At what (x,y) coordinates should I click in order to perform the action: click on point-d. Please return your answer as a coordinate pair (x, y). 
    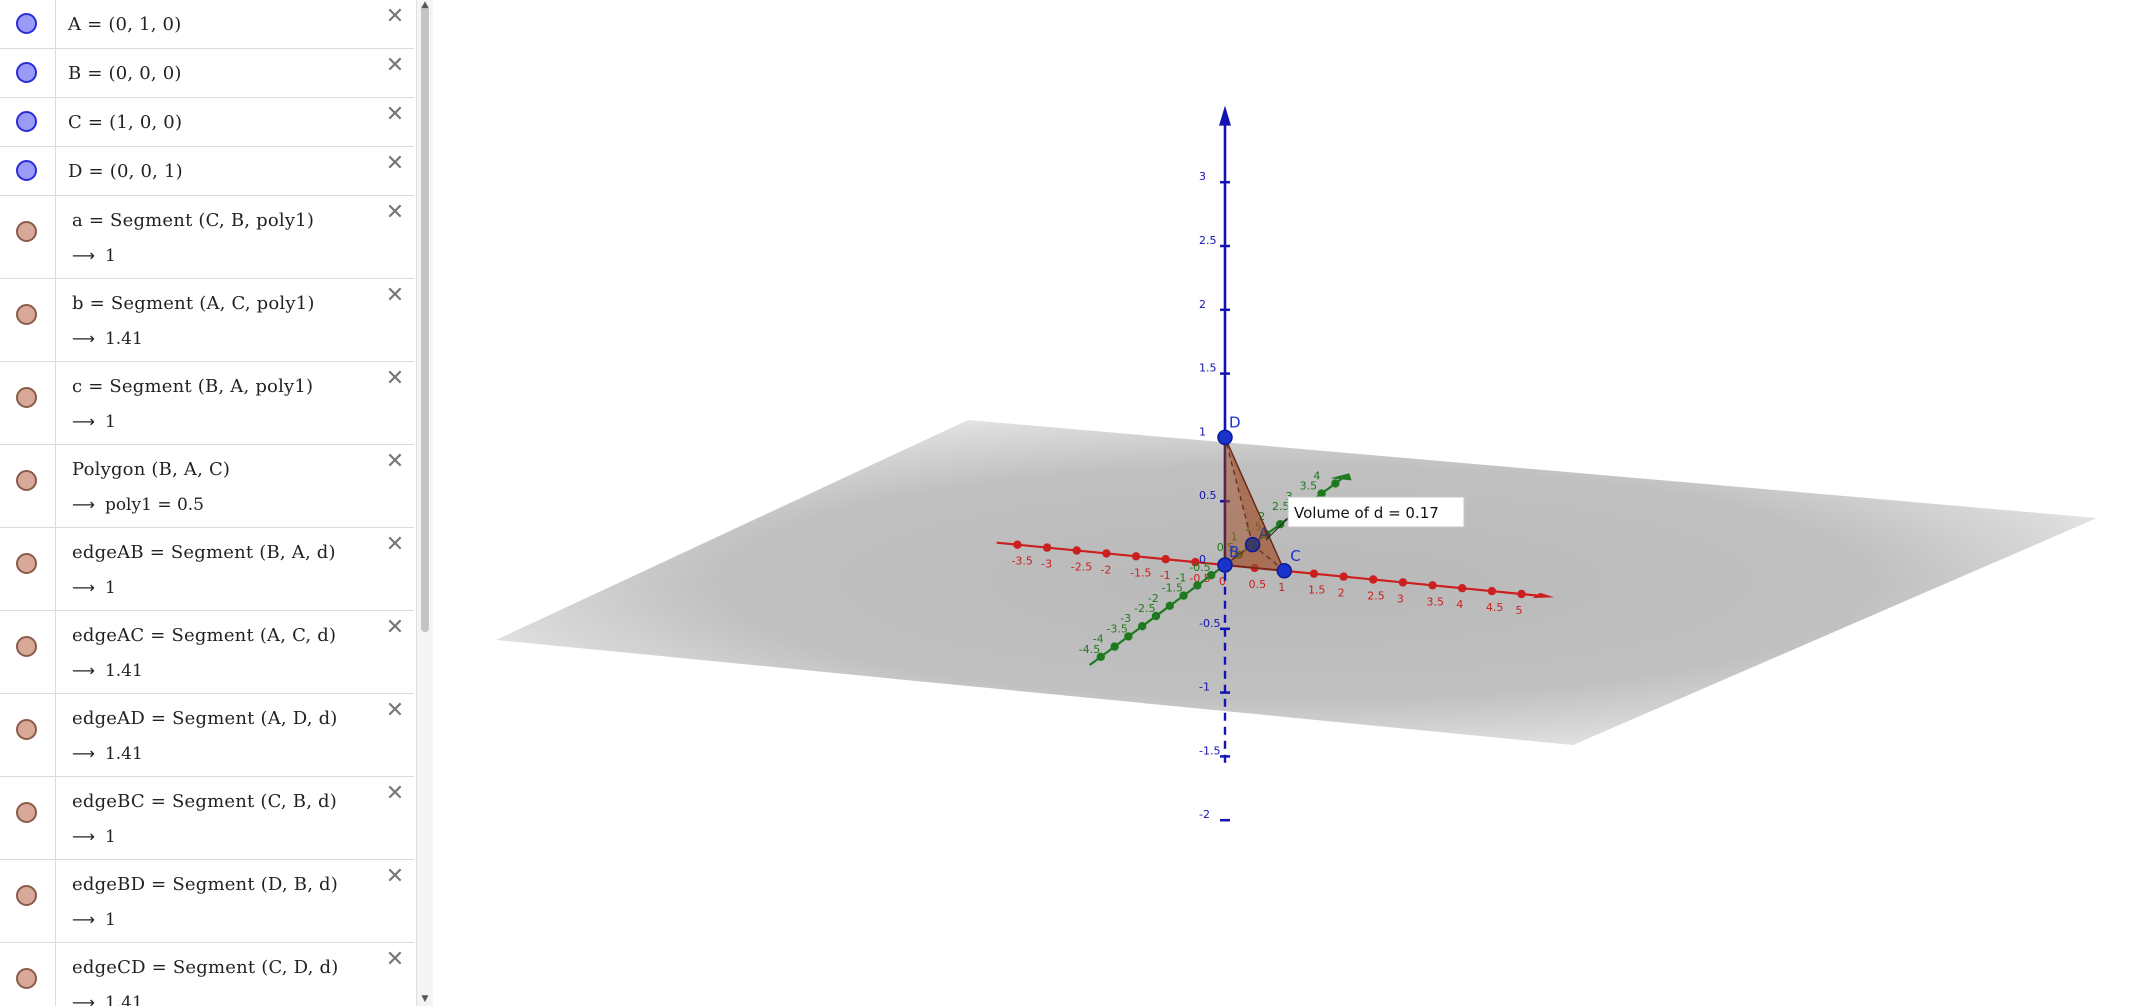
    Looking at the image, I should click on (1225, 437).